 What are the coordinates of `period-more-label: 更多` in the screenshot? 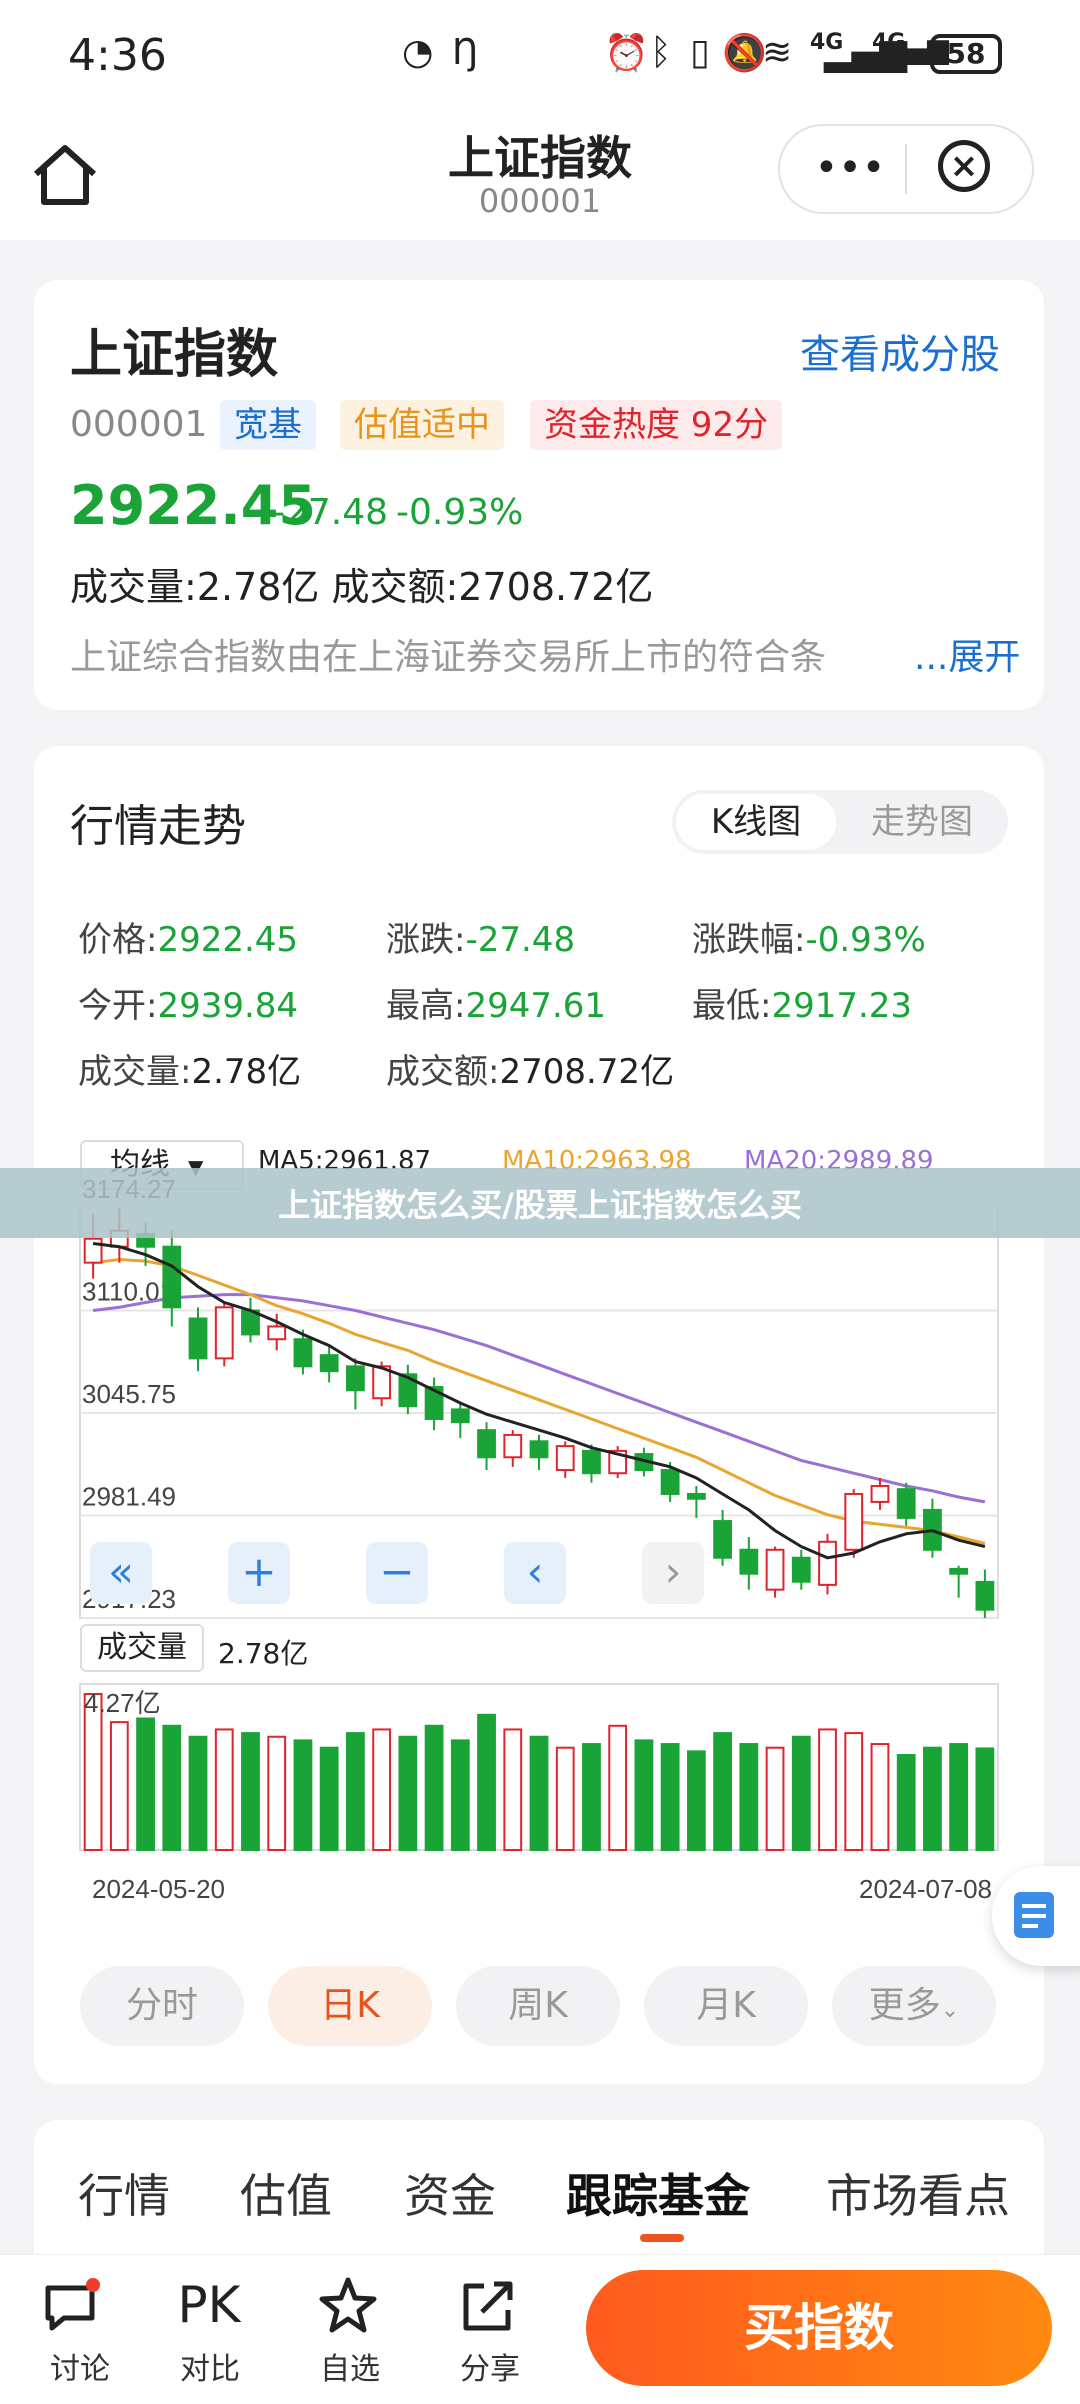 It's located at (904, 2005).